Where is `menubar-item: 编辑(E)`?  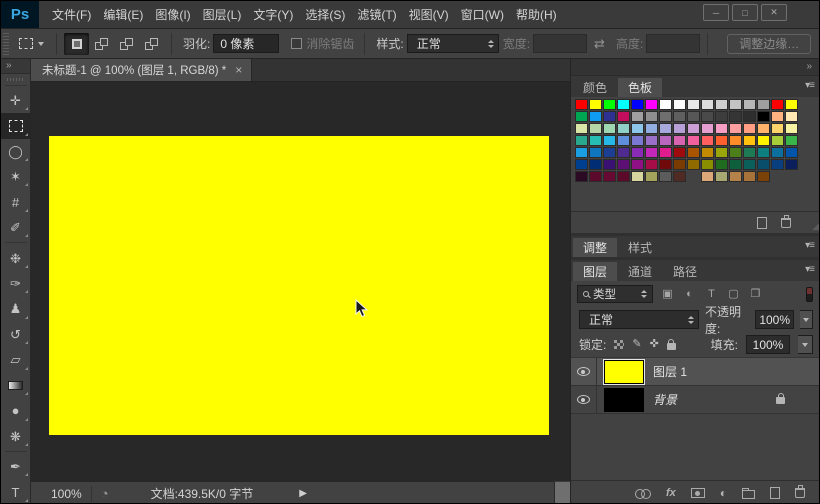 menubar-item: 编辑(E) is located at coordinates (123, 14).